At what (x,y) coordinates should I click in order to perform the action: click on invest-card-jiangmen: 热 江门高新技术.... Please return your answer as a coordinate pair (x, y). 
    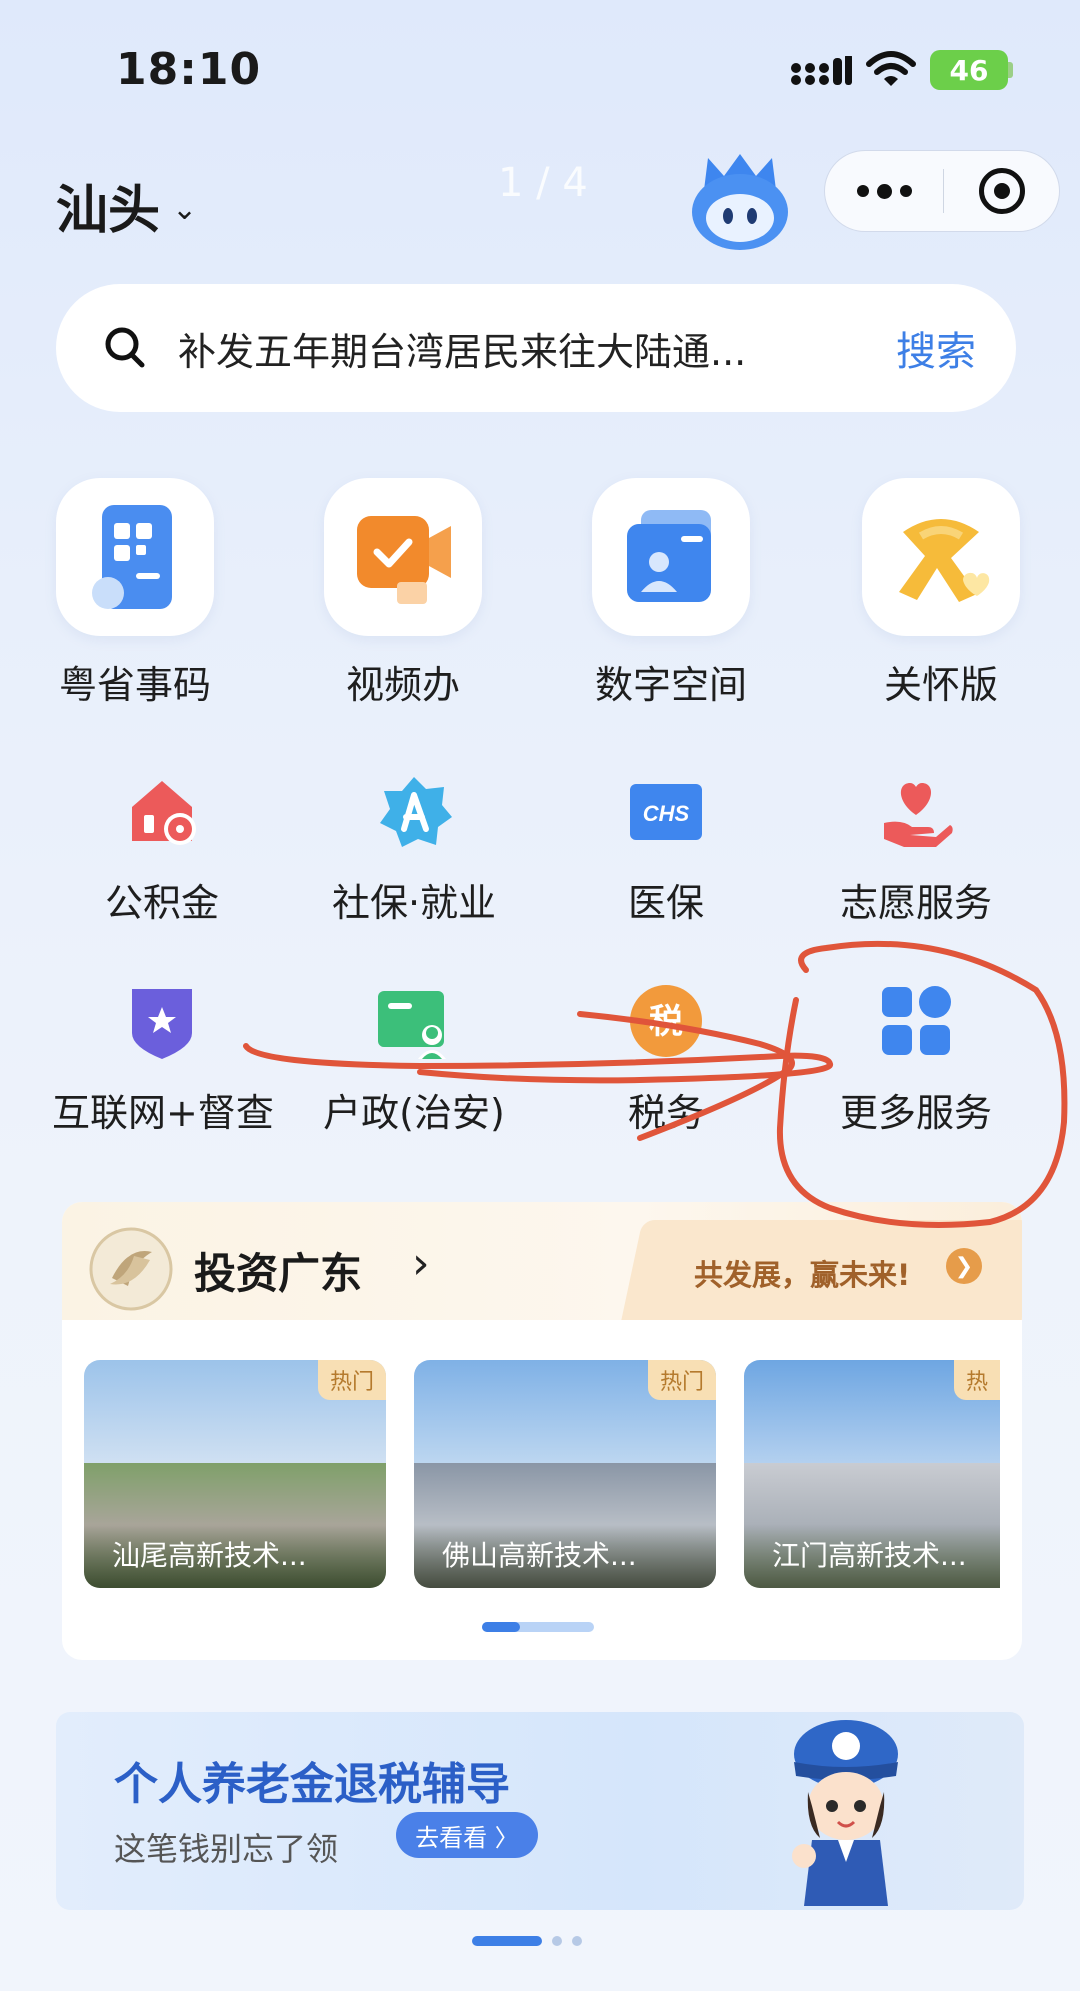
    Looking at the image, I should click on (872, 1474).